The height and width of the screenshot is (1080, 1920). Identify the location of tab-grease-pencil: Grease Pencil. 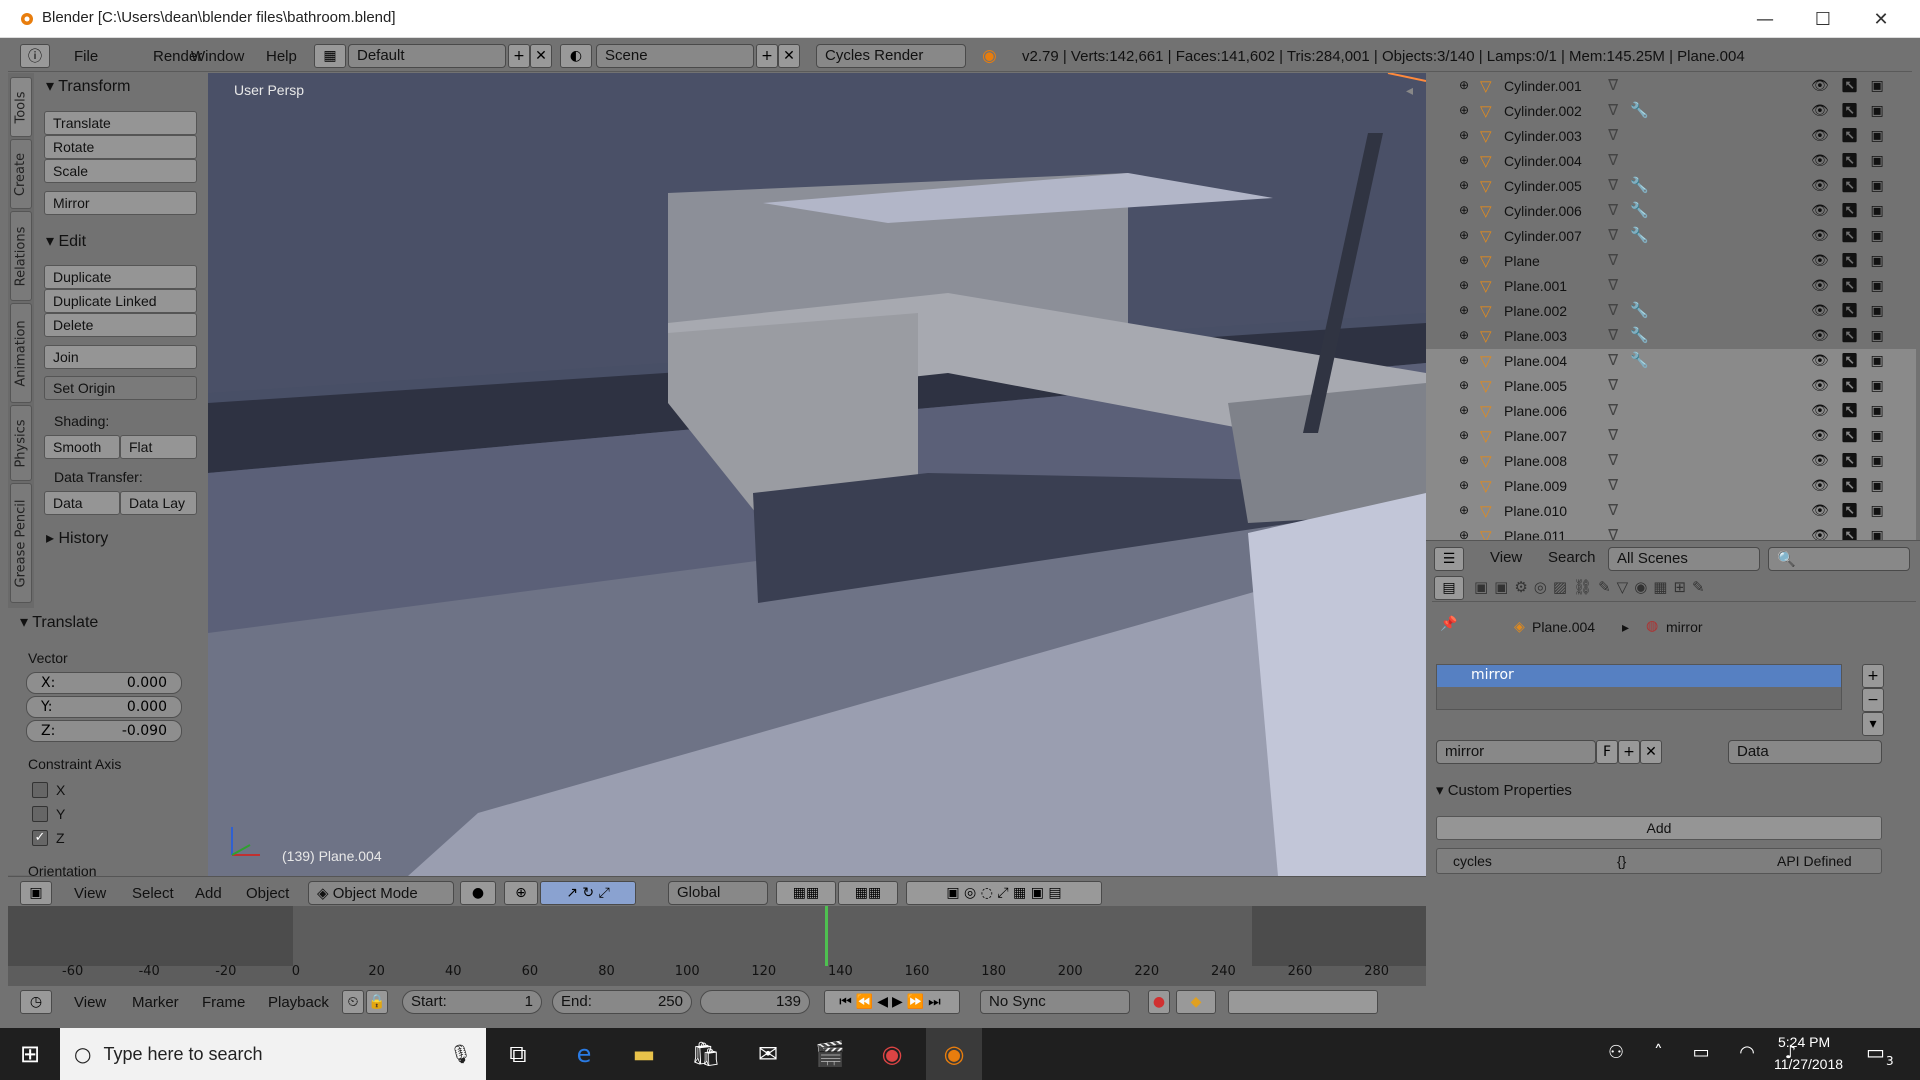
(21, 543).